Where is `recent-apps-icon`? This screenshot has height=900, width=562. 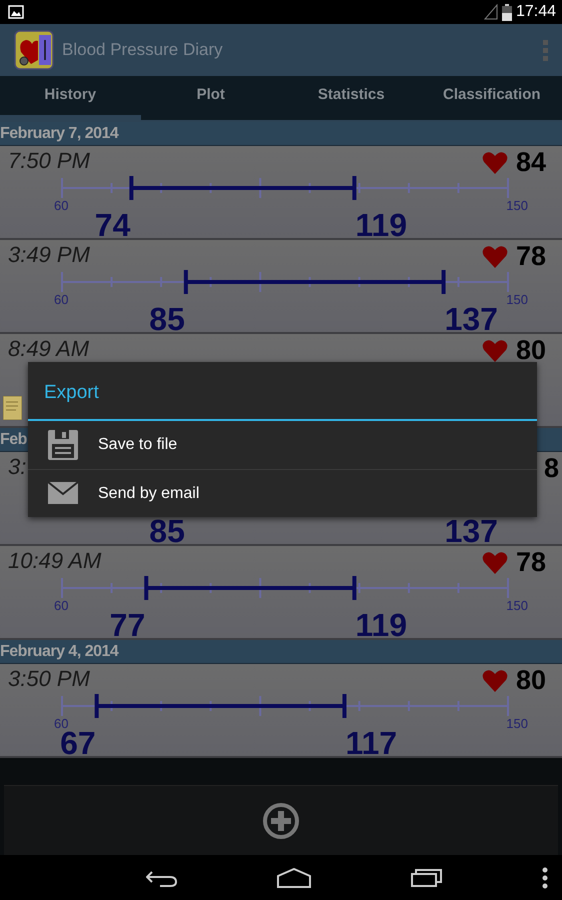 recent-apps-icon is located at coordinates (426, 877).